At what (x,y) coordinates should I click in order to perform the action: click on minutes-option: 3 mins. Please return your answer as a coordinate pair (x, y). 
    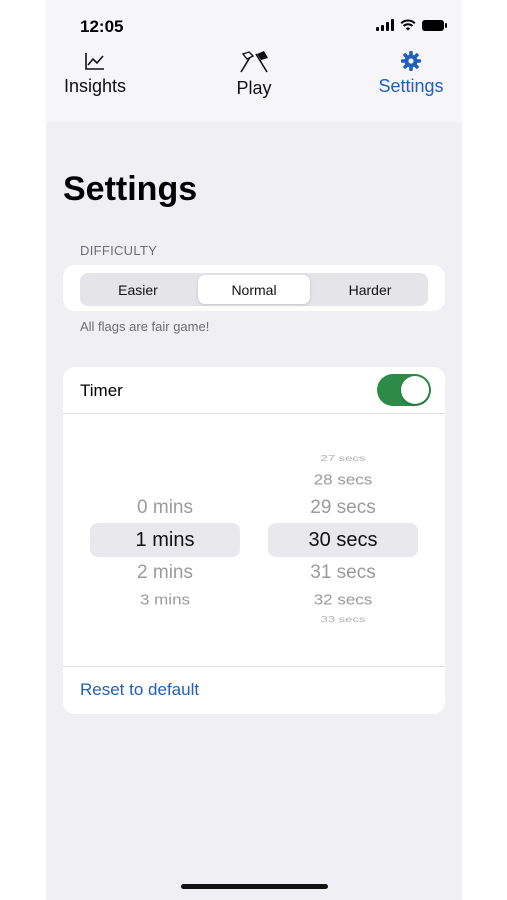
    Looking at the image, I should click on (165, 600).